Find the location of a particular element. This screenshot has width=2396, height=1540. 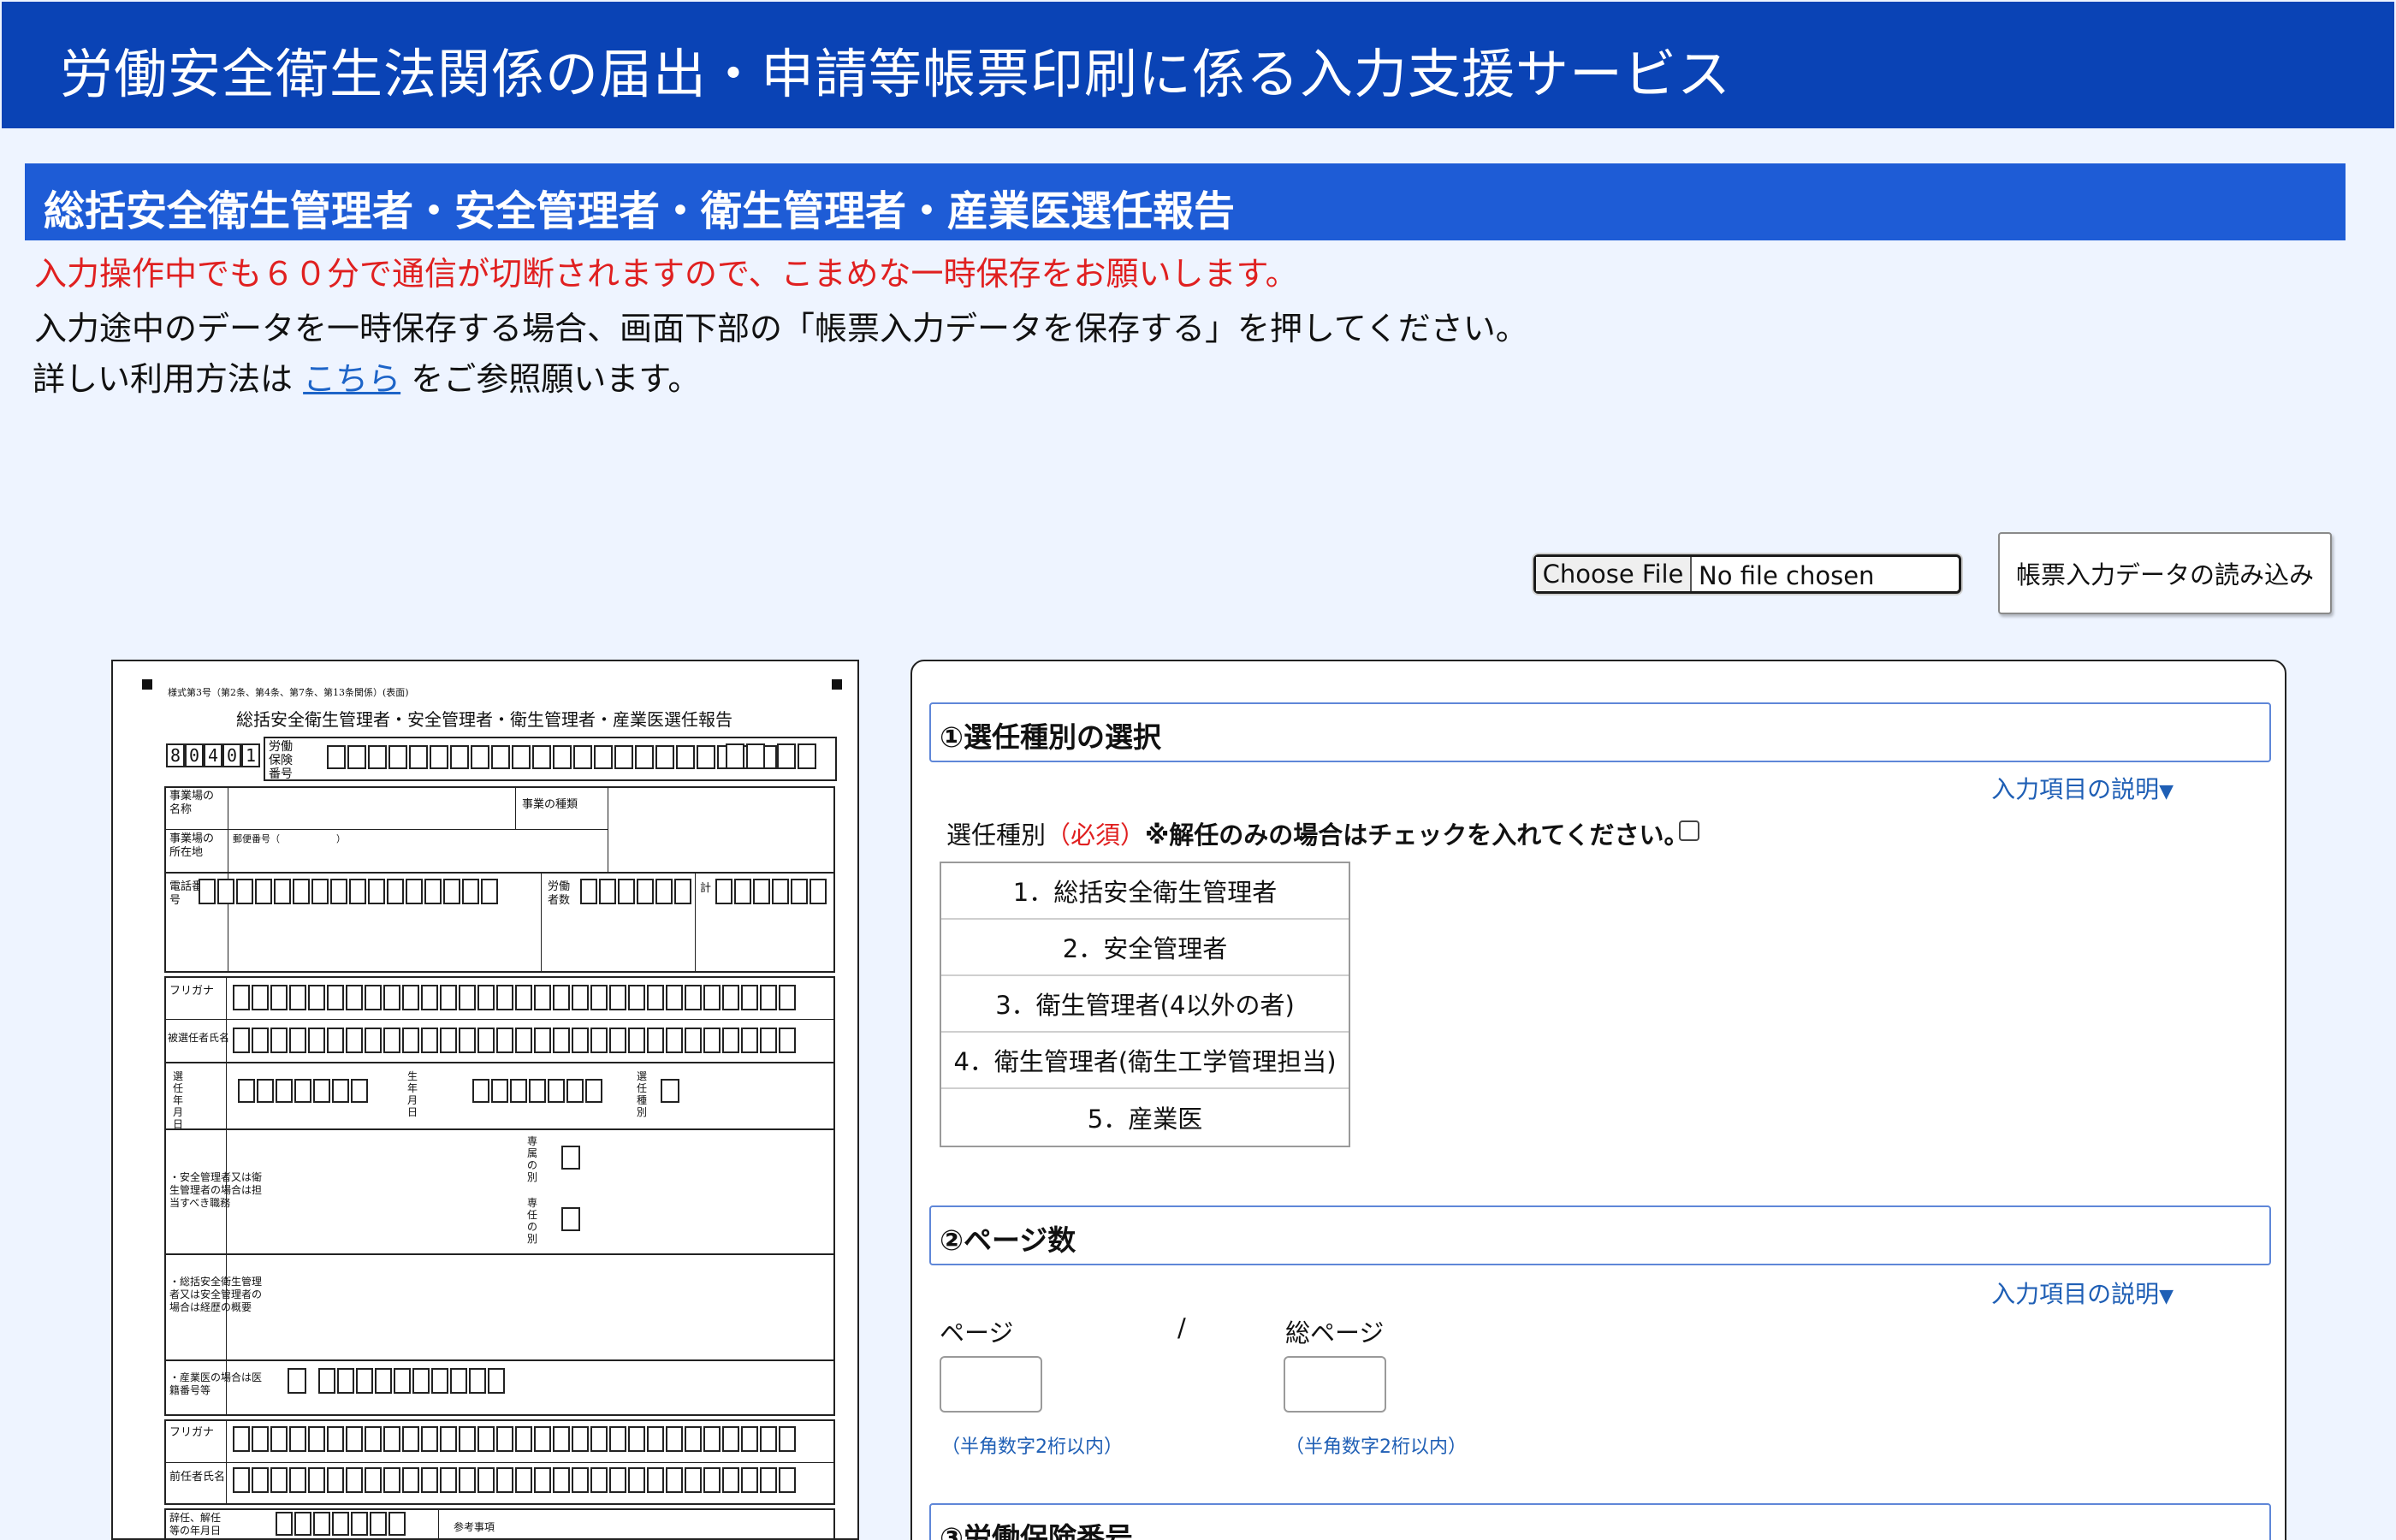

app-title: 労働安全衛生法関係の届出・申請等帳票印刷に係る入力支援サービス is located at coordinates (896, 74).